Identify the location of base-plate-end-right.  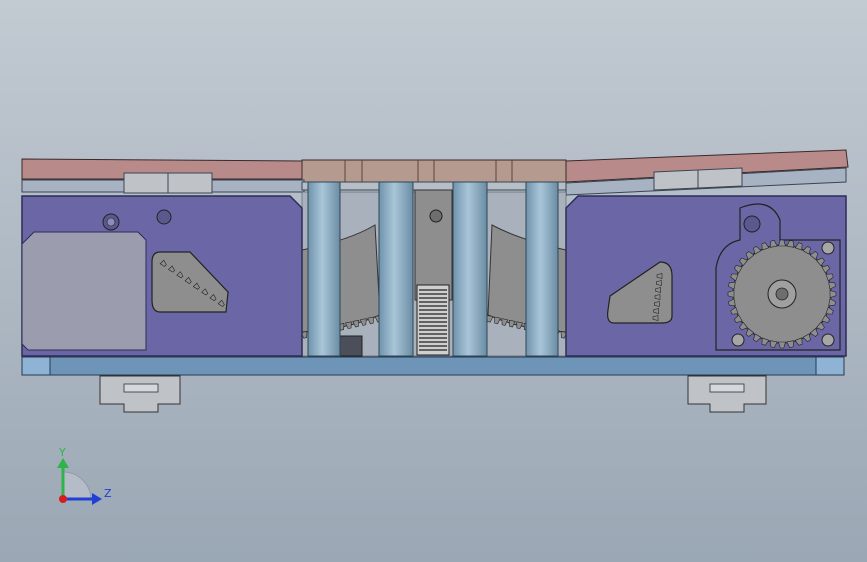
(830, 366).